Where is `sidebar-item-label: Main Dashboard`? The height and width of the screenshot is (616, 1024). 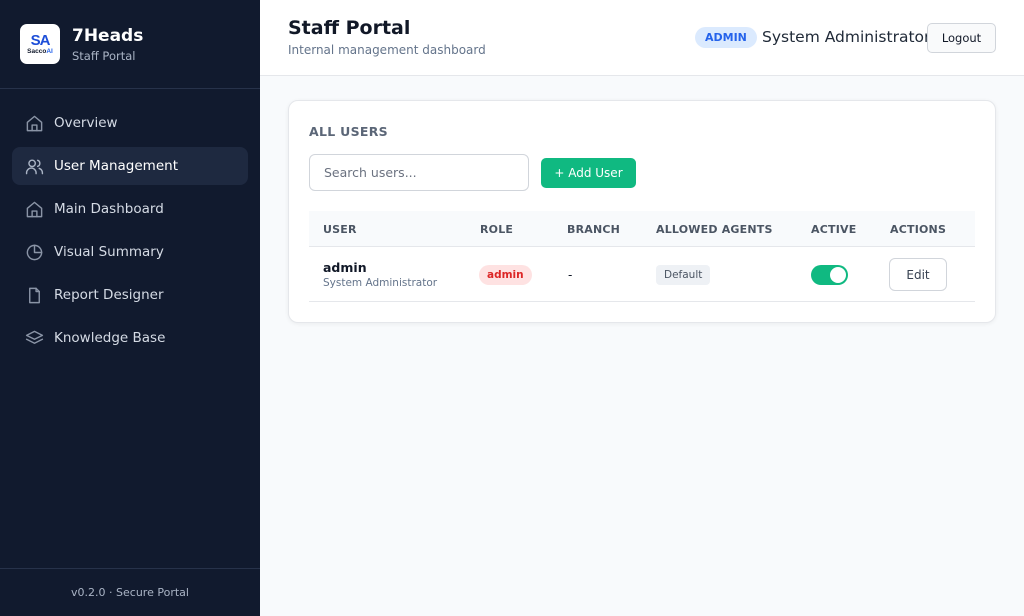 sidebar-item-label: Main Dashboard is located at coordinates (109, 209).